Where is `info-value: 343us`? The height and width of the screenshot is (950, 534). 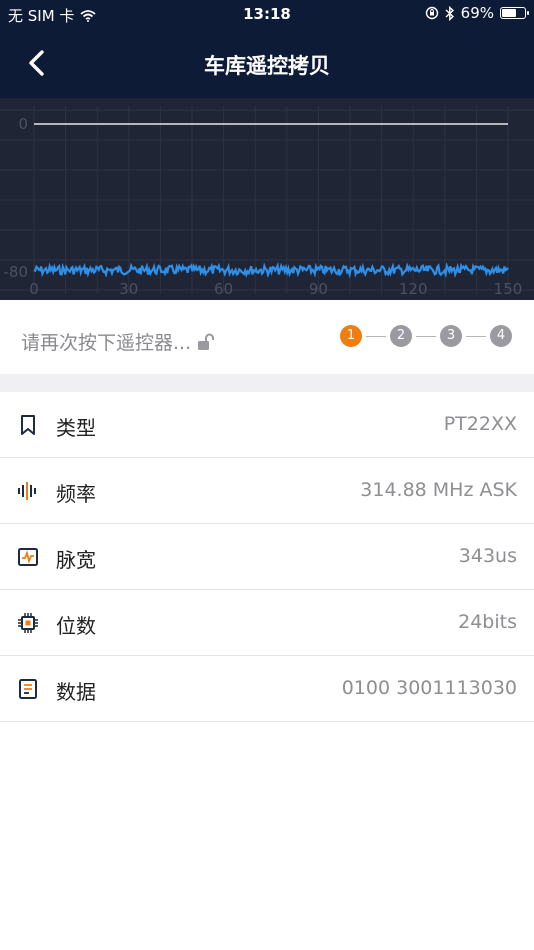 info-value: 343us is located at coordinates (487, 556).